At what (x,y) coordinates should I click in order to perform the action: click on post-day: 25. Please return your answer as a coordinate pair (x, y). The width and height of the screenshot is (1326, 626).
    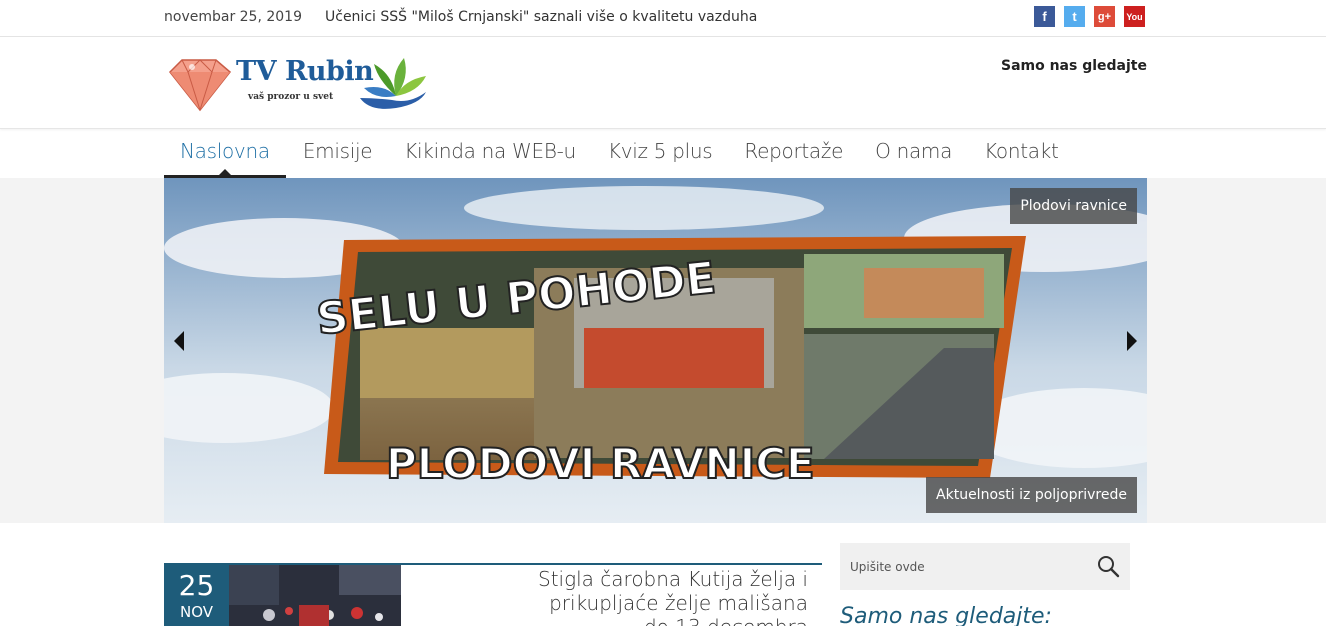
    Looking at the image, I should click on (196, 585).